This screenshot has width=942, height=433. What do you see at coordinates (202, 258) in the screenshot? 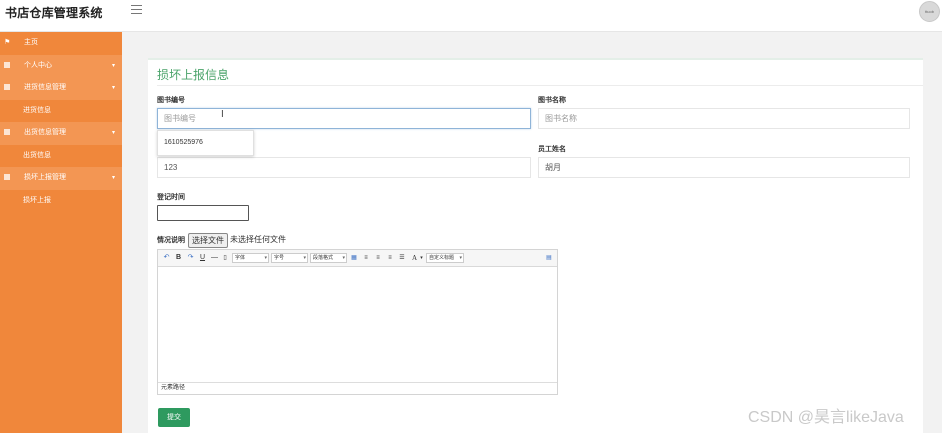
I see `underline-button: U` at bounding box center [202, 258].